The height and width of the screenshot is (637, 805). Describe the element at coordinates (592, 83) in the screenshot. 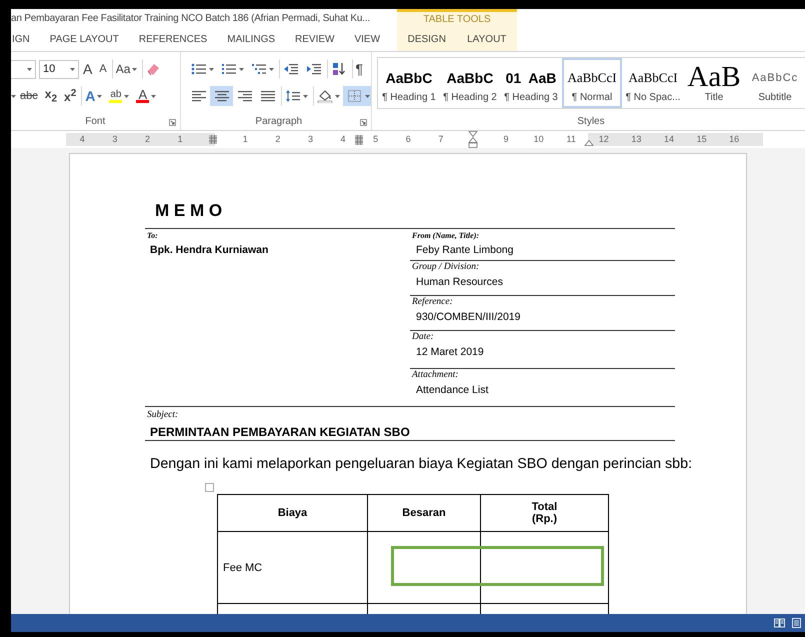

I see `style-item: AaBbCcI ¶ Normal` at that location.